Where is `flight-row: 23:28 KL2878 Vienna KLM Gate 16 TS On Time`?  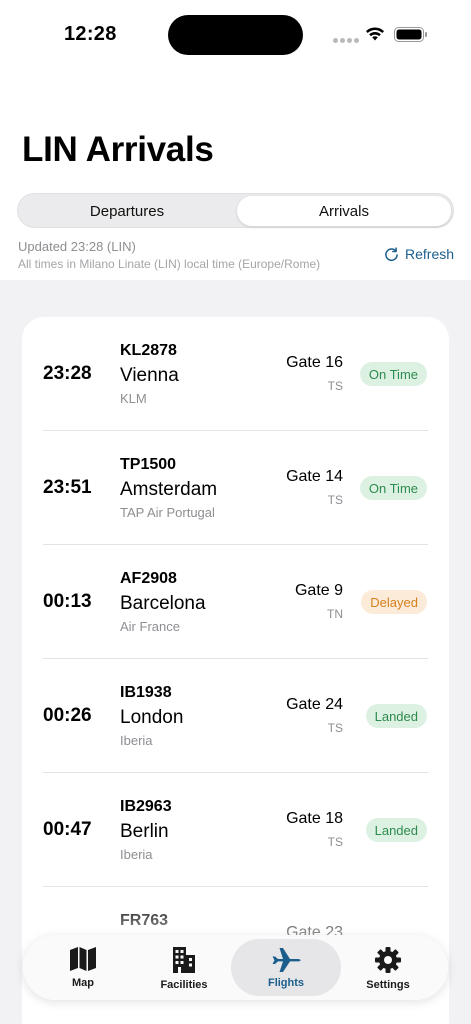 flight-row: 23:28 KL2878 Vienna KLM Gate 16 TS On Time is located at coordinates (235, 374).